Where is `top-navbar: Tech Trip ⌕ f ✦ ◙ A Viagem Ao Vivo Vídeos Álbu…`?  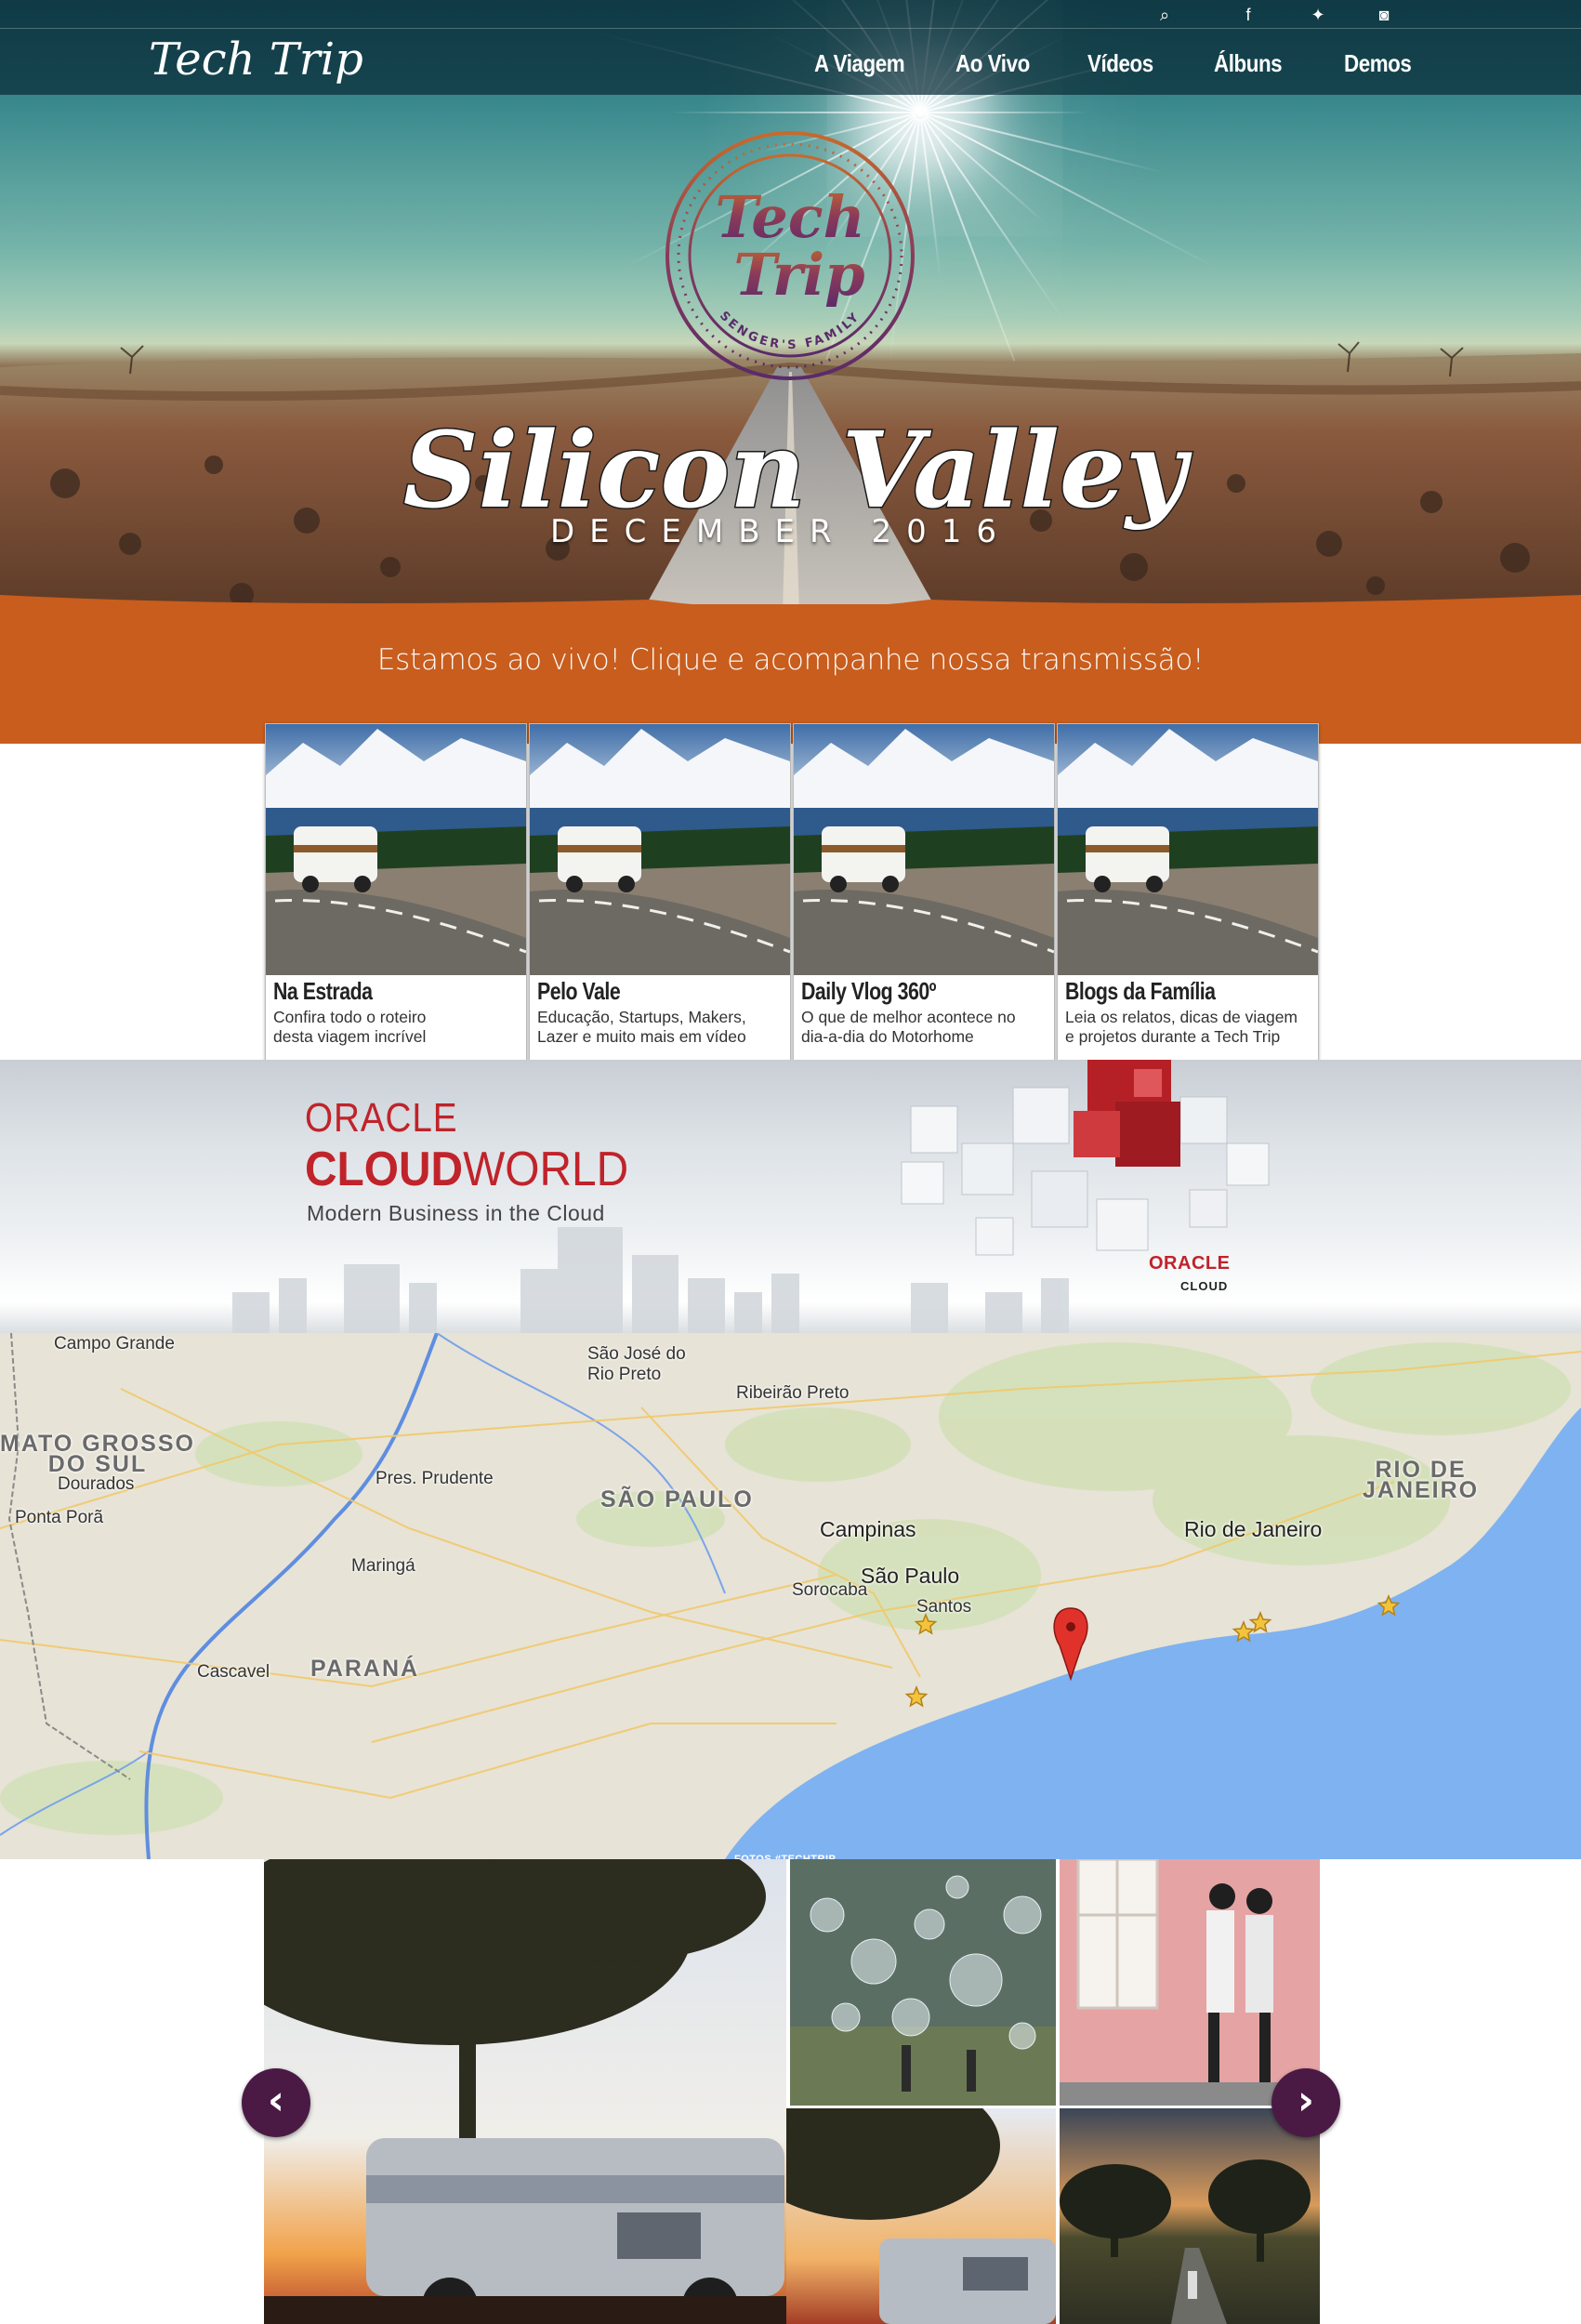
top-navbar: Tech Trip ⌕ f ✦ ◙ A Viagem Ao Vivo Vídeos Álbu… is located at coordinates (790, 47).